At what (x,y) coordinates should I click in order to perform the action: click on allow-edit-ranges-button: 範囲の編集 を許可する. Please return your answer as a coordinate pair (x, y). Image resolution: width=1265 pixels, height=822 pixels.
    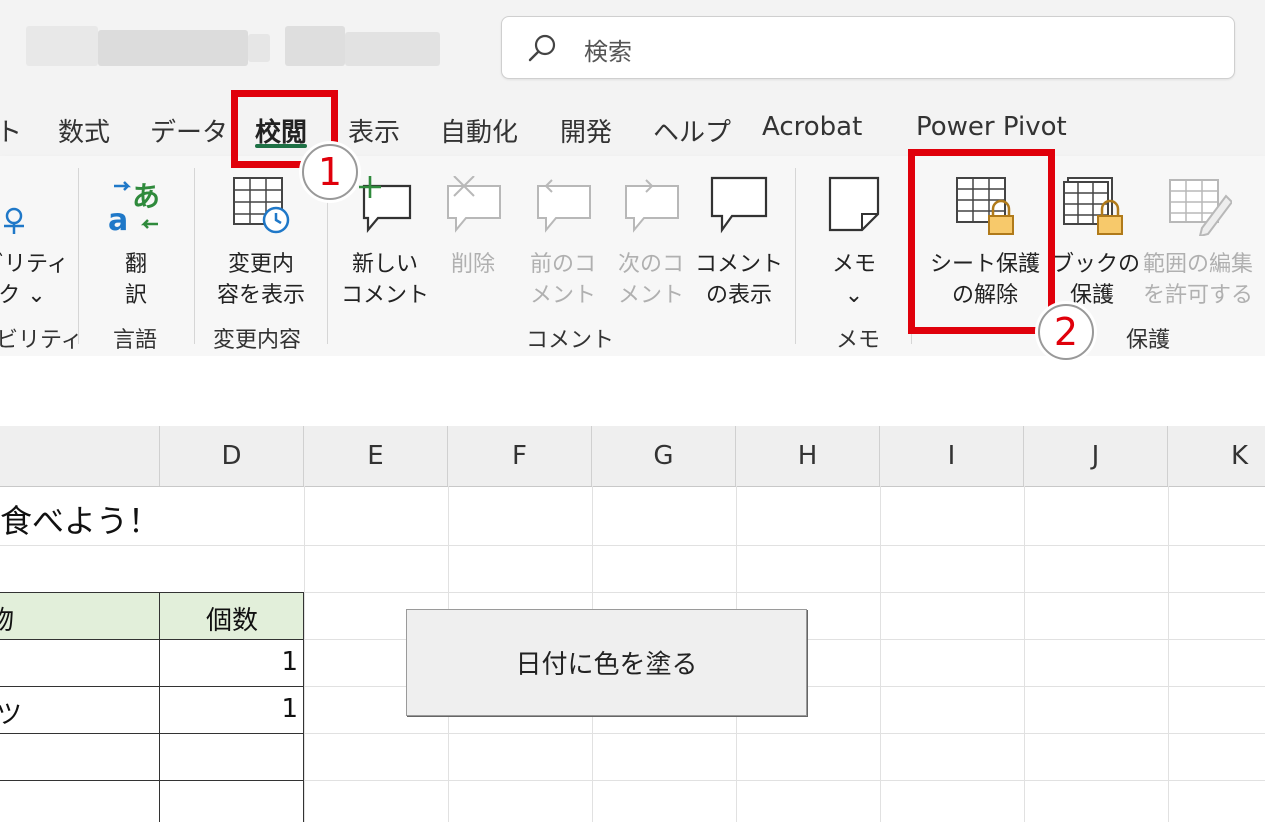
    Looking at the image, I should click on (1198, 243).